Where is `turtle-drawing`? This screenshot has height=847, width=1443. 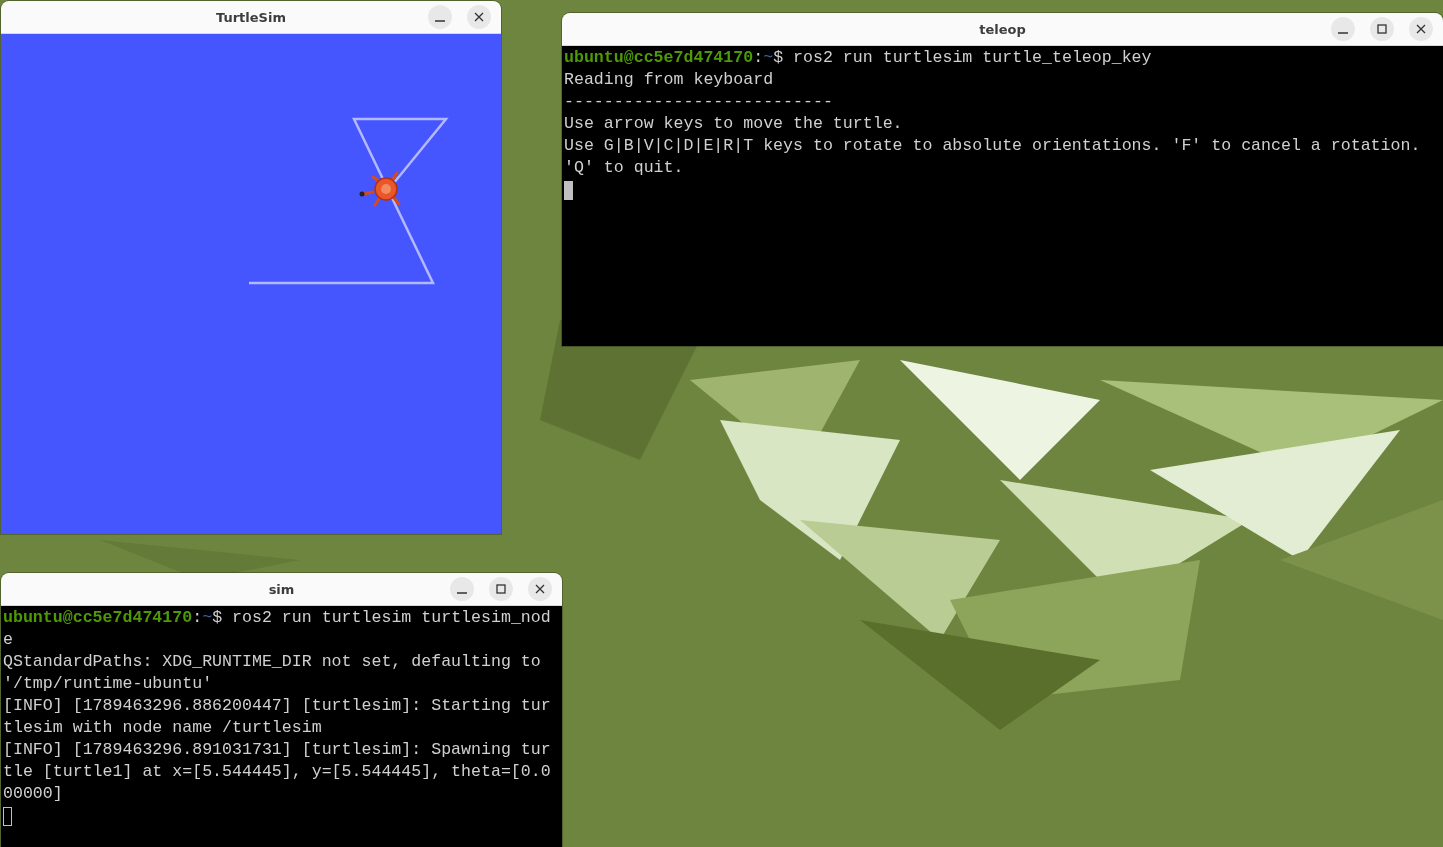 turtle-drawing is located at coordinates (380, 189).